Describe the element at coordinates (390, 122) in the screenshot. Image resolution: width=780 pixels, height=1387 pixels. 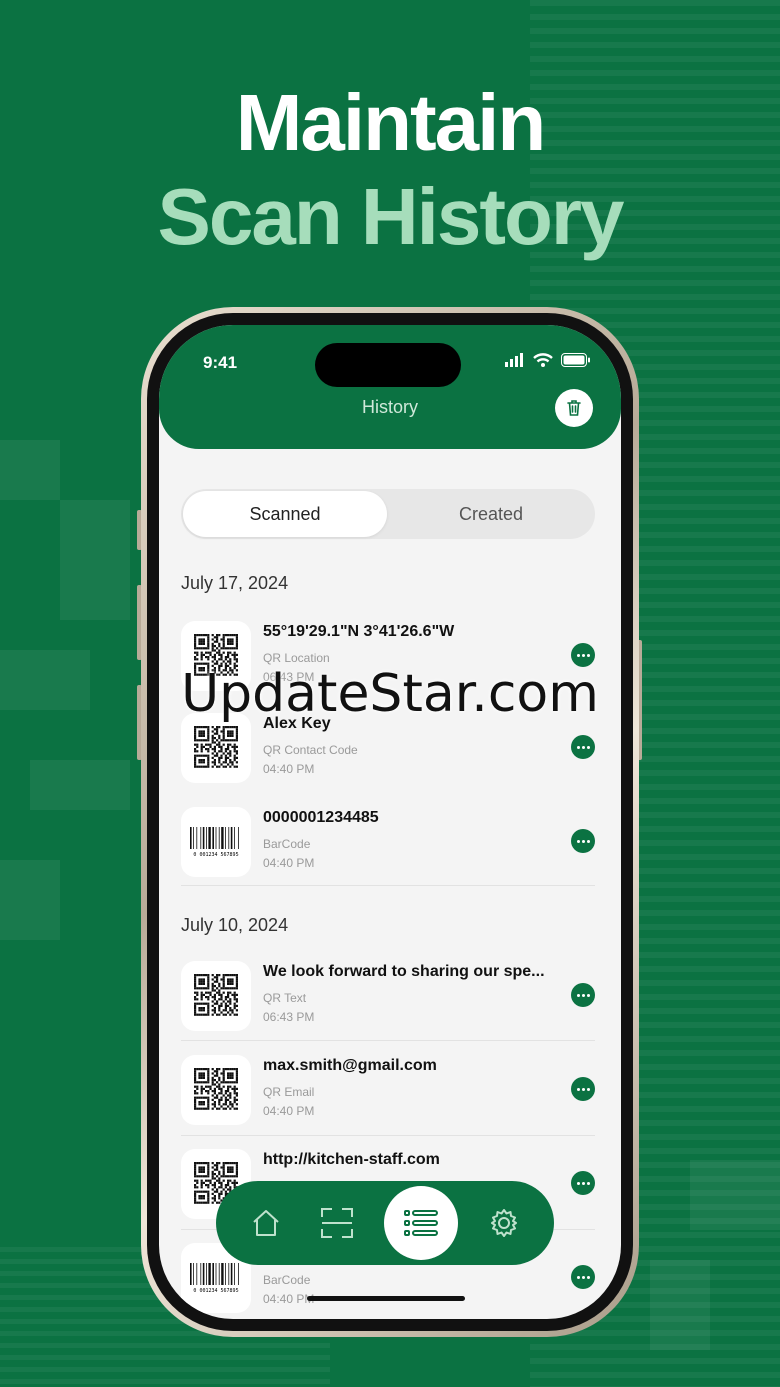
I see `headline-line-1: Maintain` at that location.